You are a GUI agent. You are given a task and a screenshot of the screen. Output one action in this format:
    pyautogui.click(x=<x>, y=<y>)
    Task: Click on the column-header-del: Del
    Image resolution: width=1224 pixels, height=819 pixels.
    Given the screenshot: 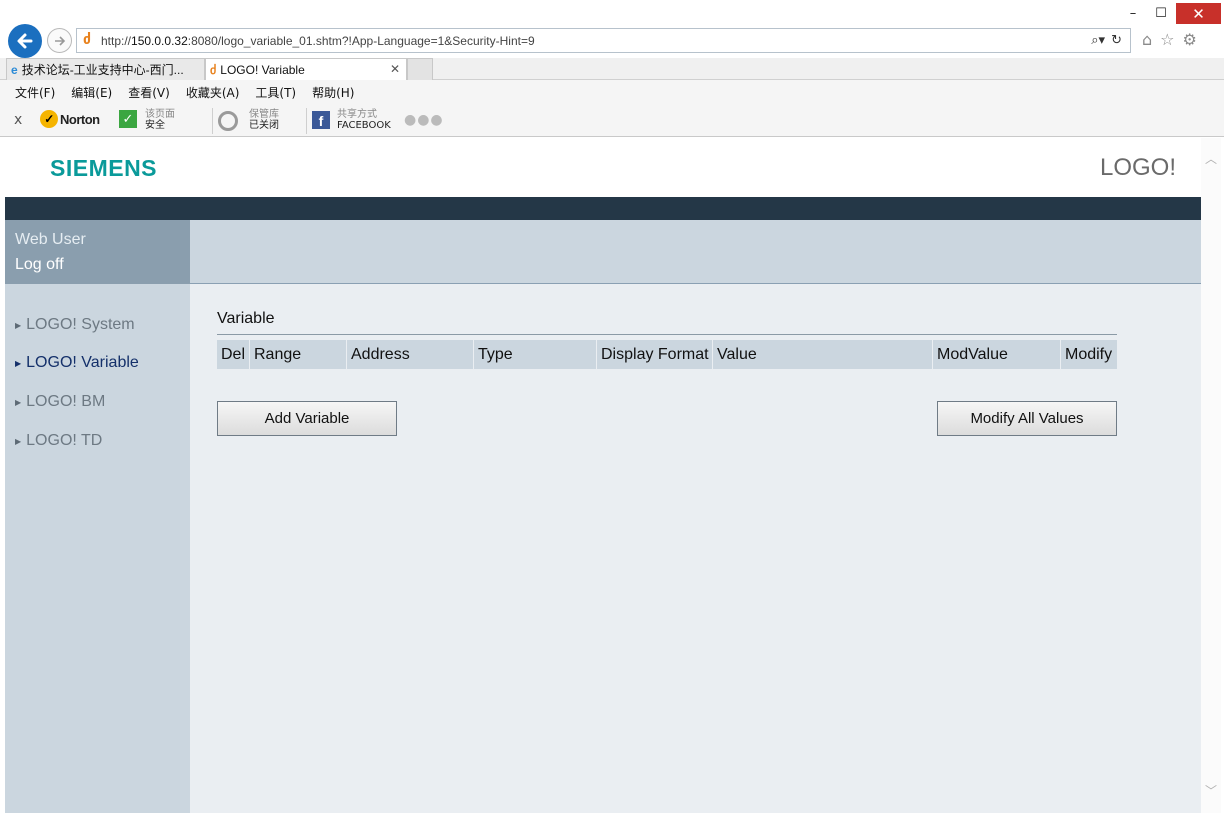 What is the action you would take?
    pyautogui.click(x=233, y=354)
    